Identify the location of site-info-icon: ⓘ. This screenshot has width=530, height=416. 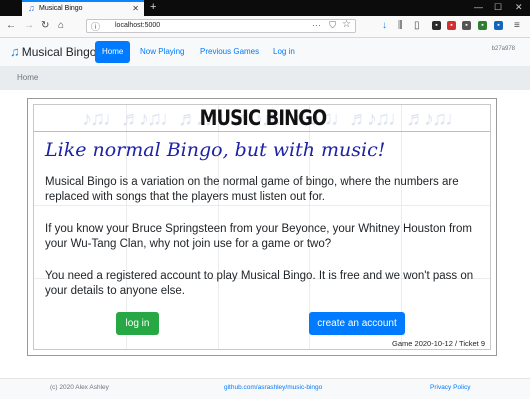
(95, 26).